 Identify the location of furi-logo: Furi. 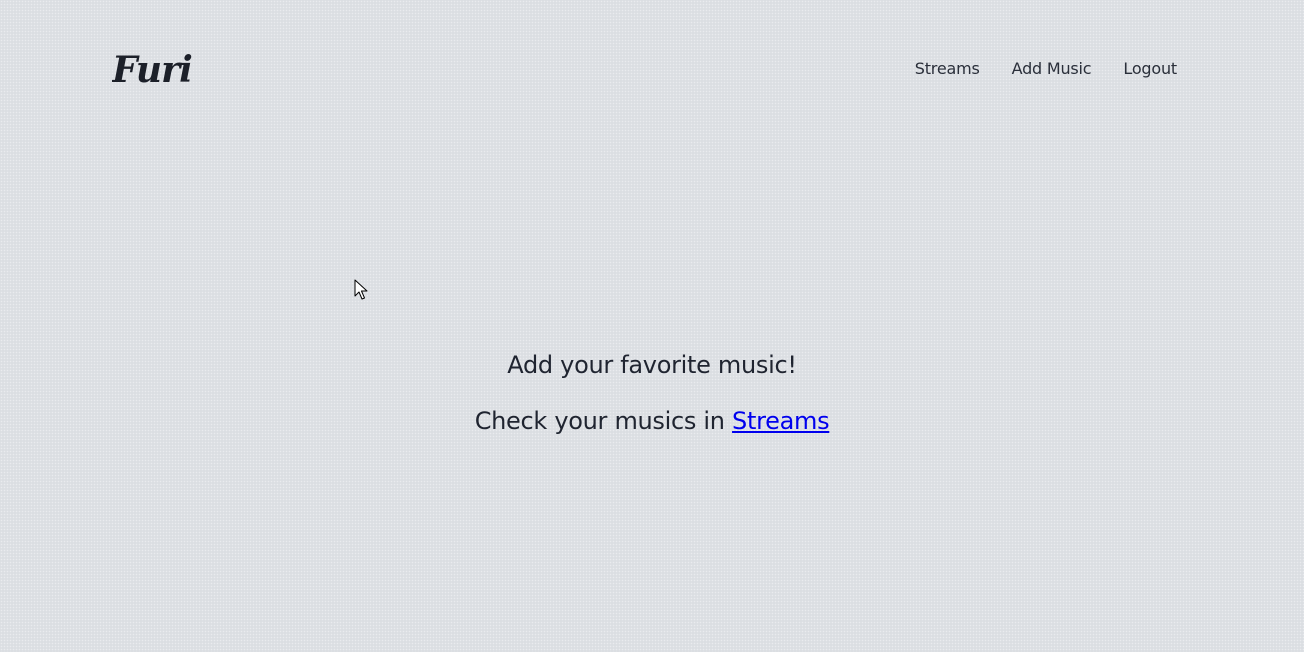
(152, 70).